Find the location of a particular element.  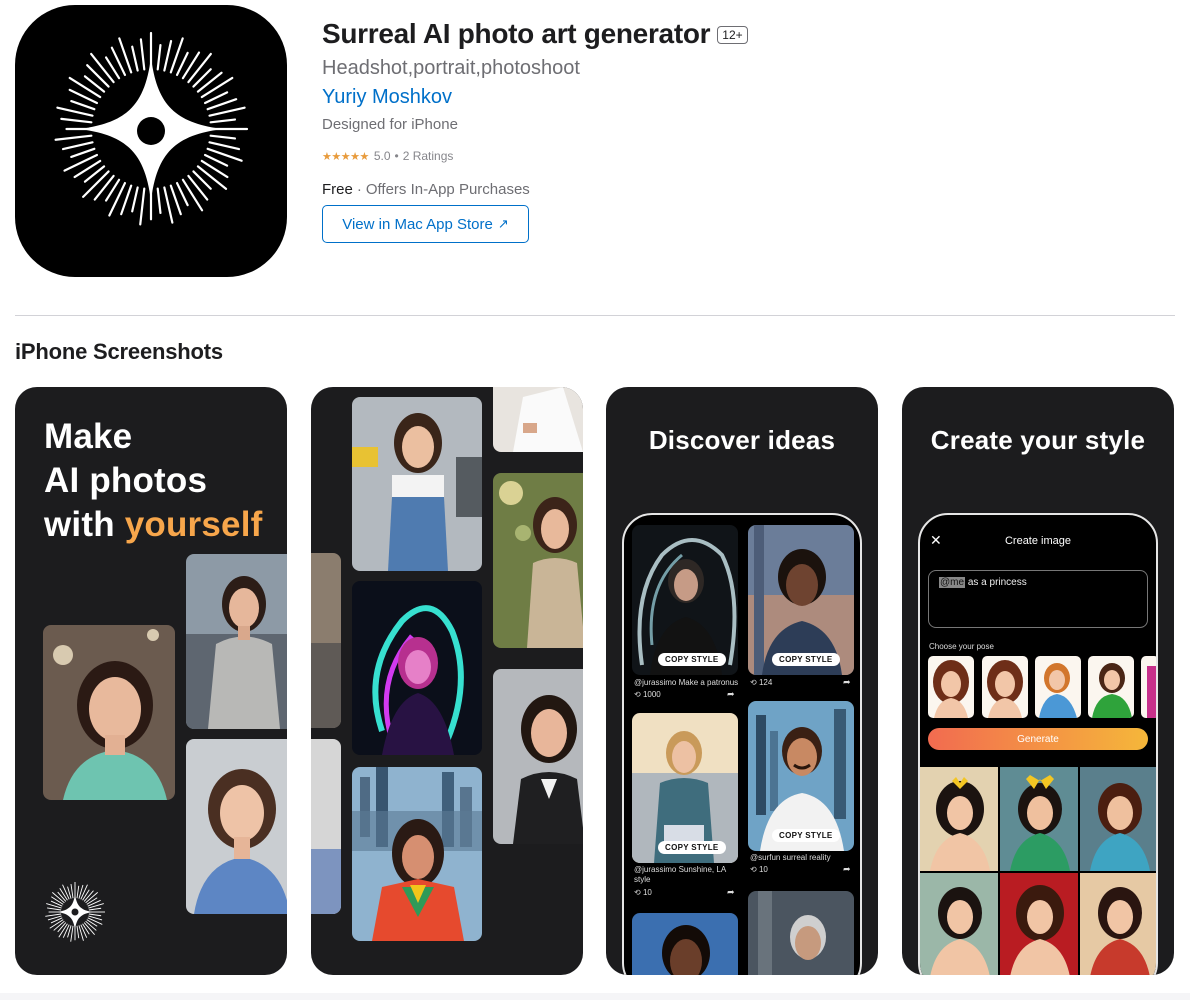

view-in-mac-app-store-button: View in Mac App Store ↗ is located at coordinates (425, 224).